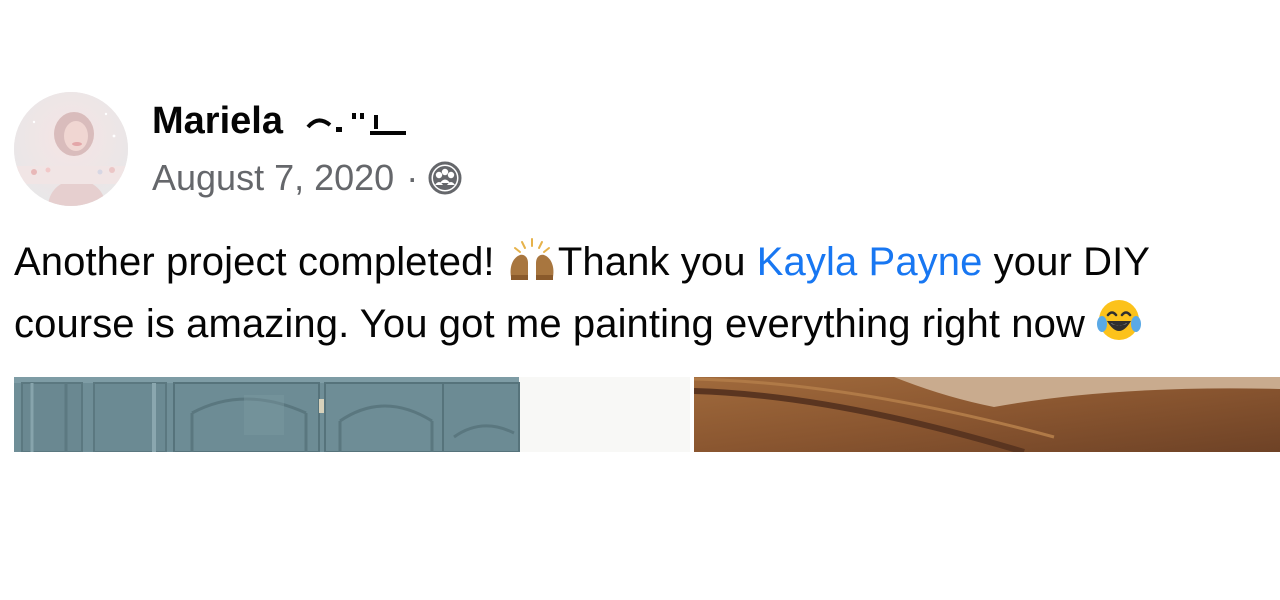  I want to click on mention-link: Kayla Payne, so click(870, 262).